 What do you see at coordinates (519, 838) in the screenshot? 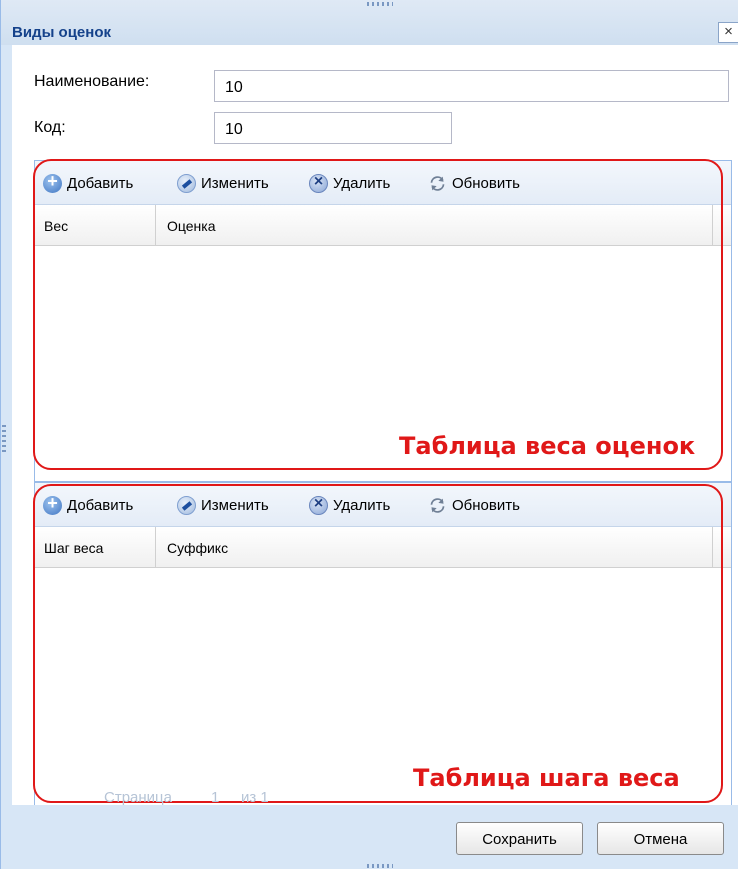
I see `save-button: Сохранить` at bounding box center [519, 838].